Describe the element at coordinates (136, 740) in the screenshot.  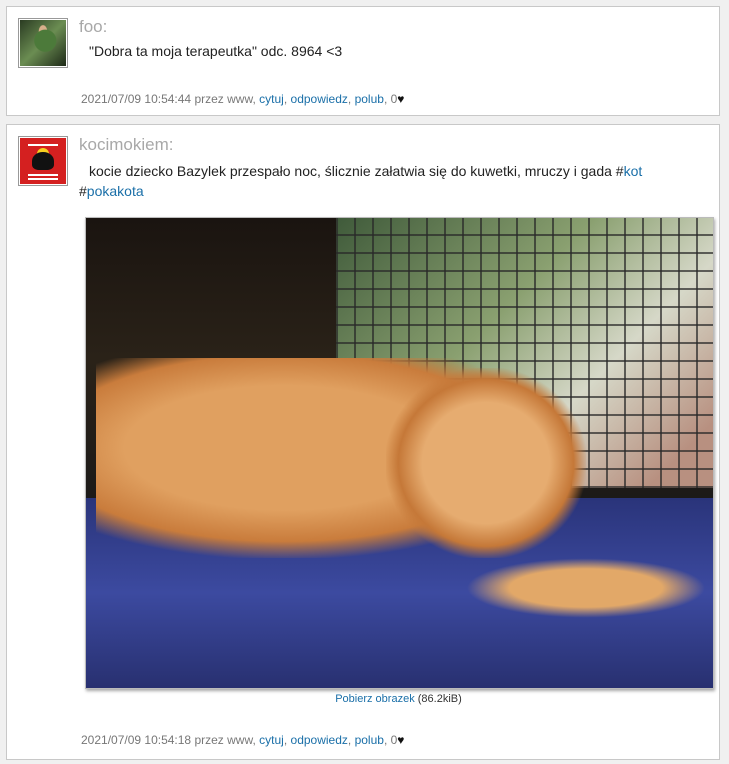
I see `timestamp: 2021/07/09 10:54:18` at that location.